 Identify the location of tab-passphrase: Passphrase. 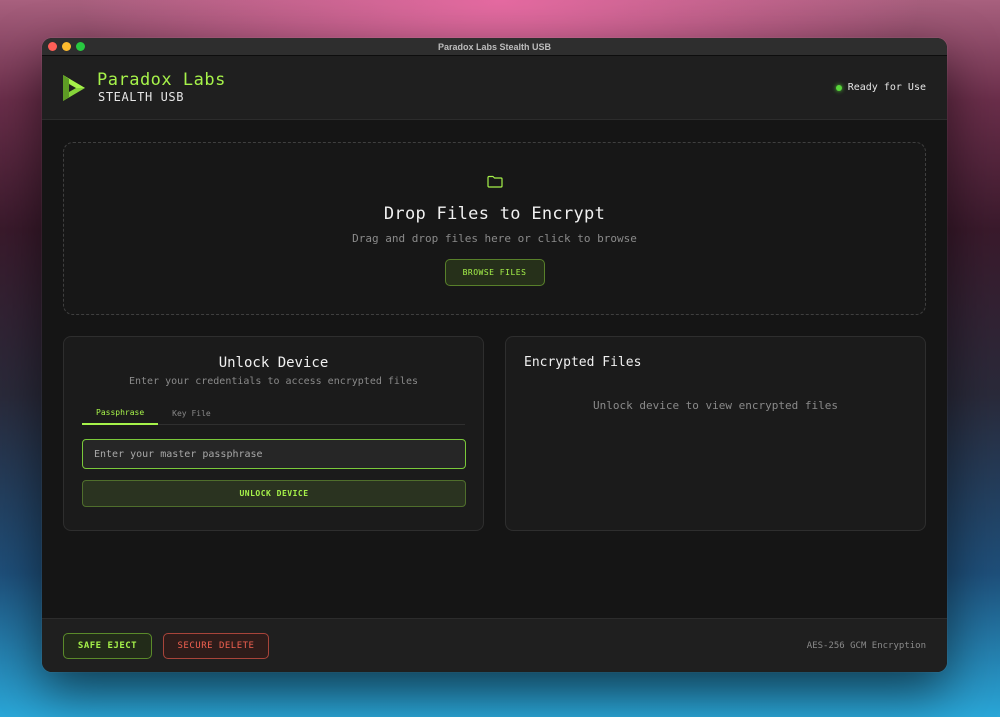
(120, 413).